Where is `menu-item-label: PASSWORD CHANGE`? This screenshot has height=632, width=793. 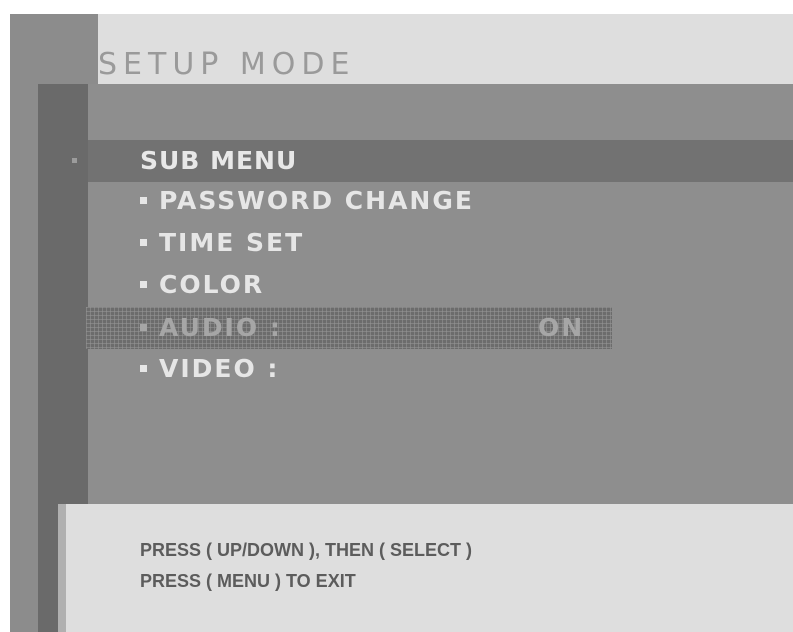
menu-item-label: PASSWORD CHANGE is located at coordinates (316, 200).